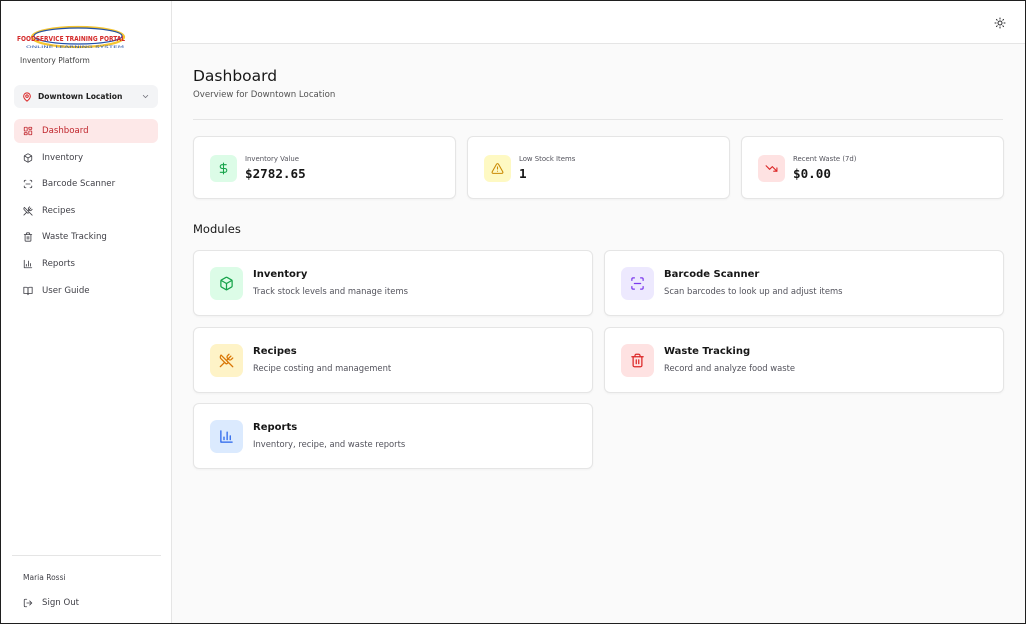 The width and height of the screenshot is (1026, 624). What do you see at coordinates (330, 291) in the screenshot?
I see `module-description: Track stock levels and manage items` at bounding box center [330, 291].